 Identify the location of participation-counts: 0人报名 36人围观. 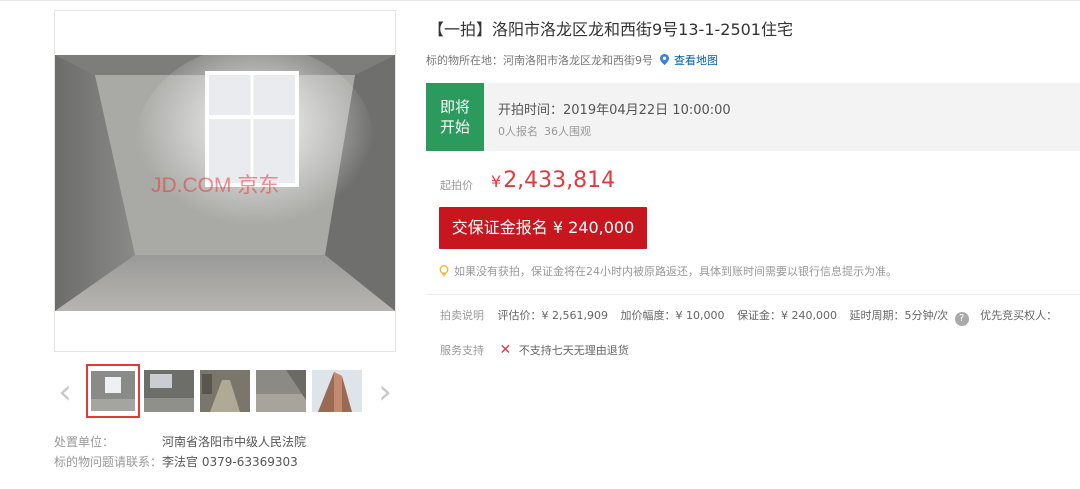
(547, 131).